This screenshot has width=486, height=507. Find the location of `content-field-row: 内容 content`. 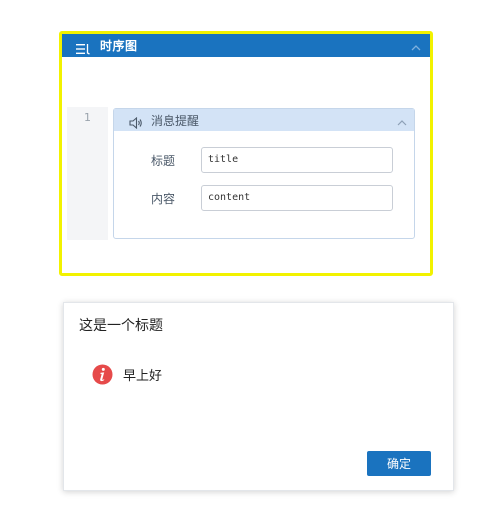

content-field-row: 内容 content is located at coordinates (264, 198).